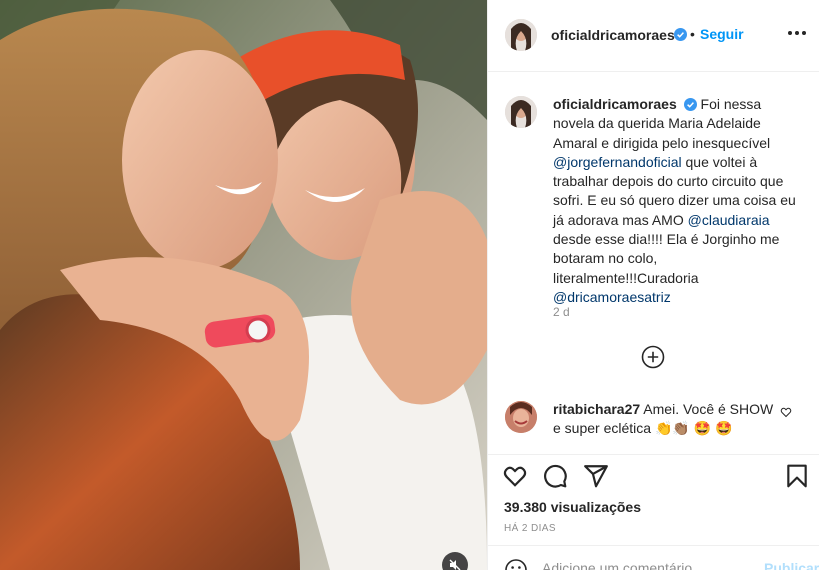  I want to click on plus-circle-icon, so click(653, 357).